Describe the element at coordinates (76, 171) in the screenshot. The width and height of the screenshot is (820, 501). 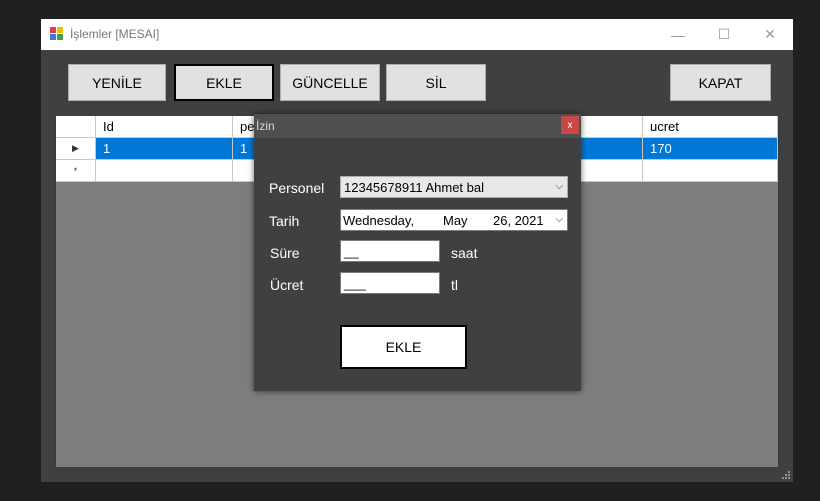
I see `row-header-new: *` at that location.